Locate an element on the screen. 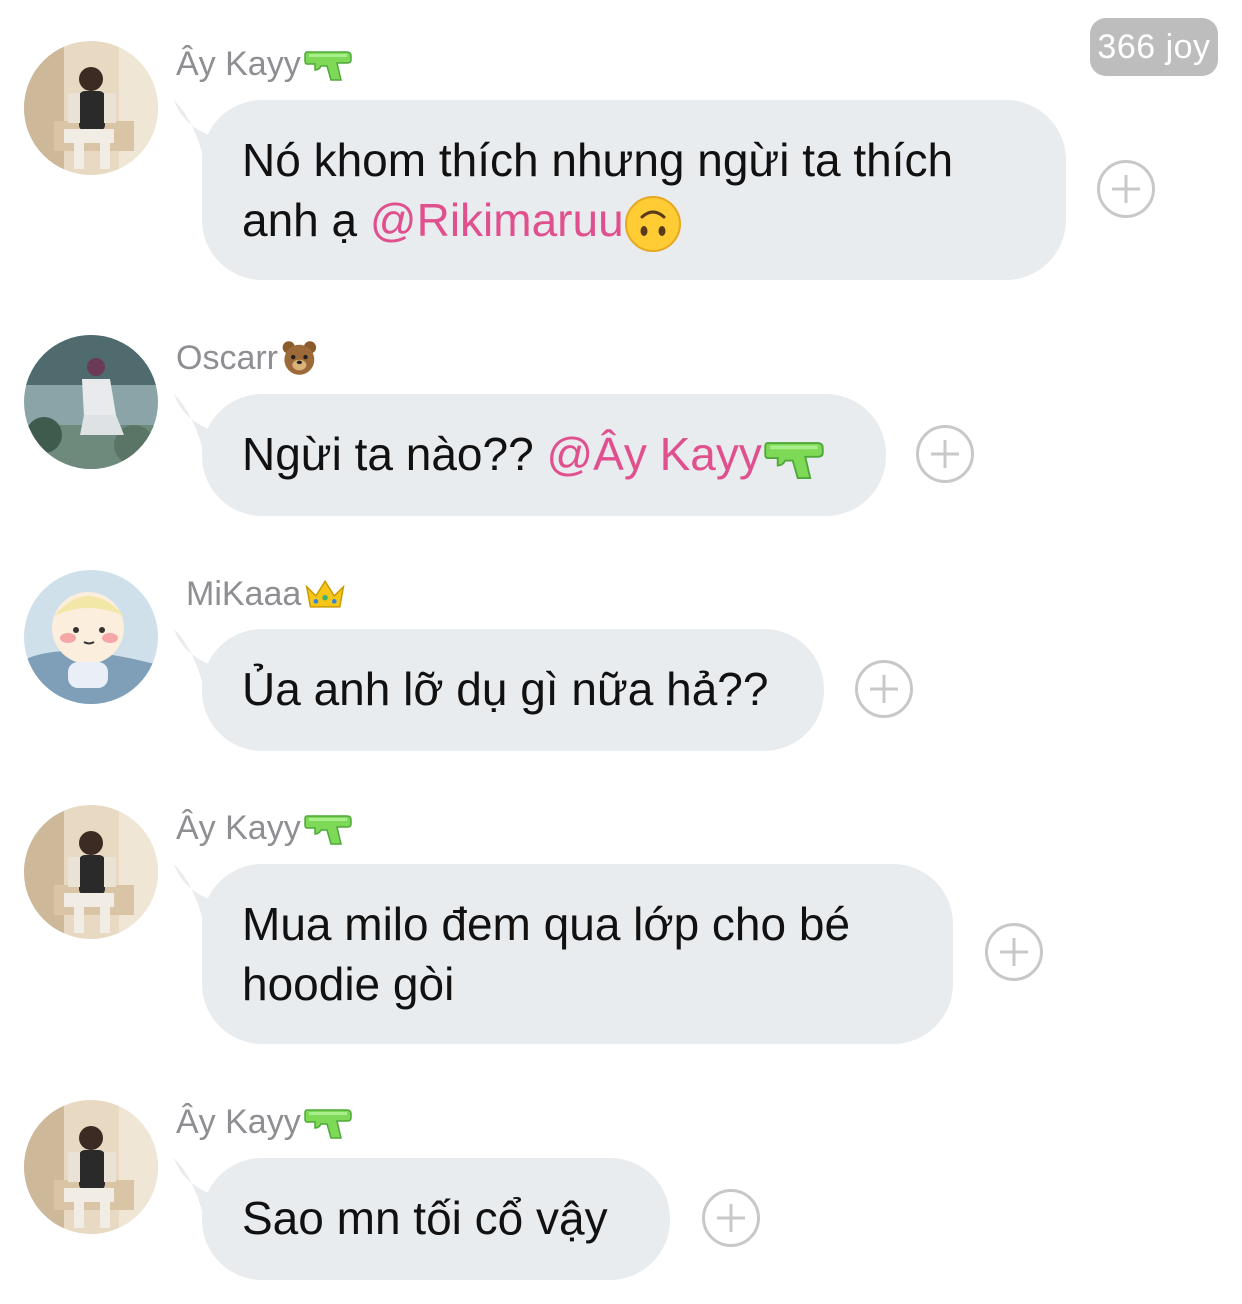 This screenshot has width=1242, height=1304. upside-down-face-icon is located at coordinates (652, 223).